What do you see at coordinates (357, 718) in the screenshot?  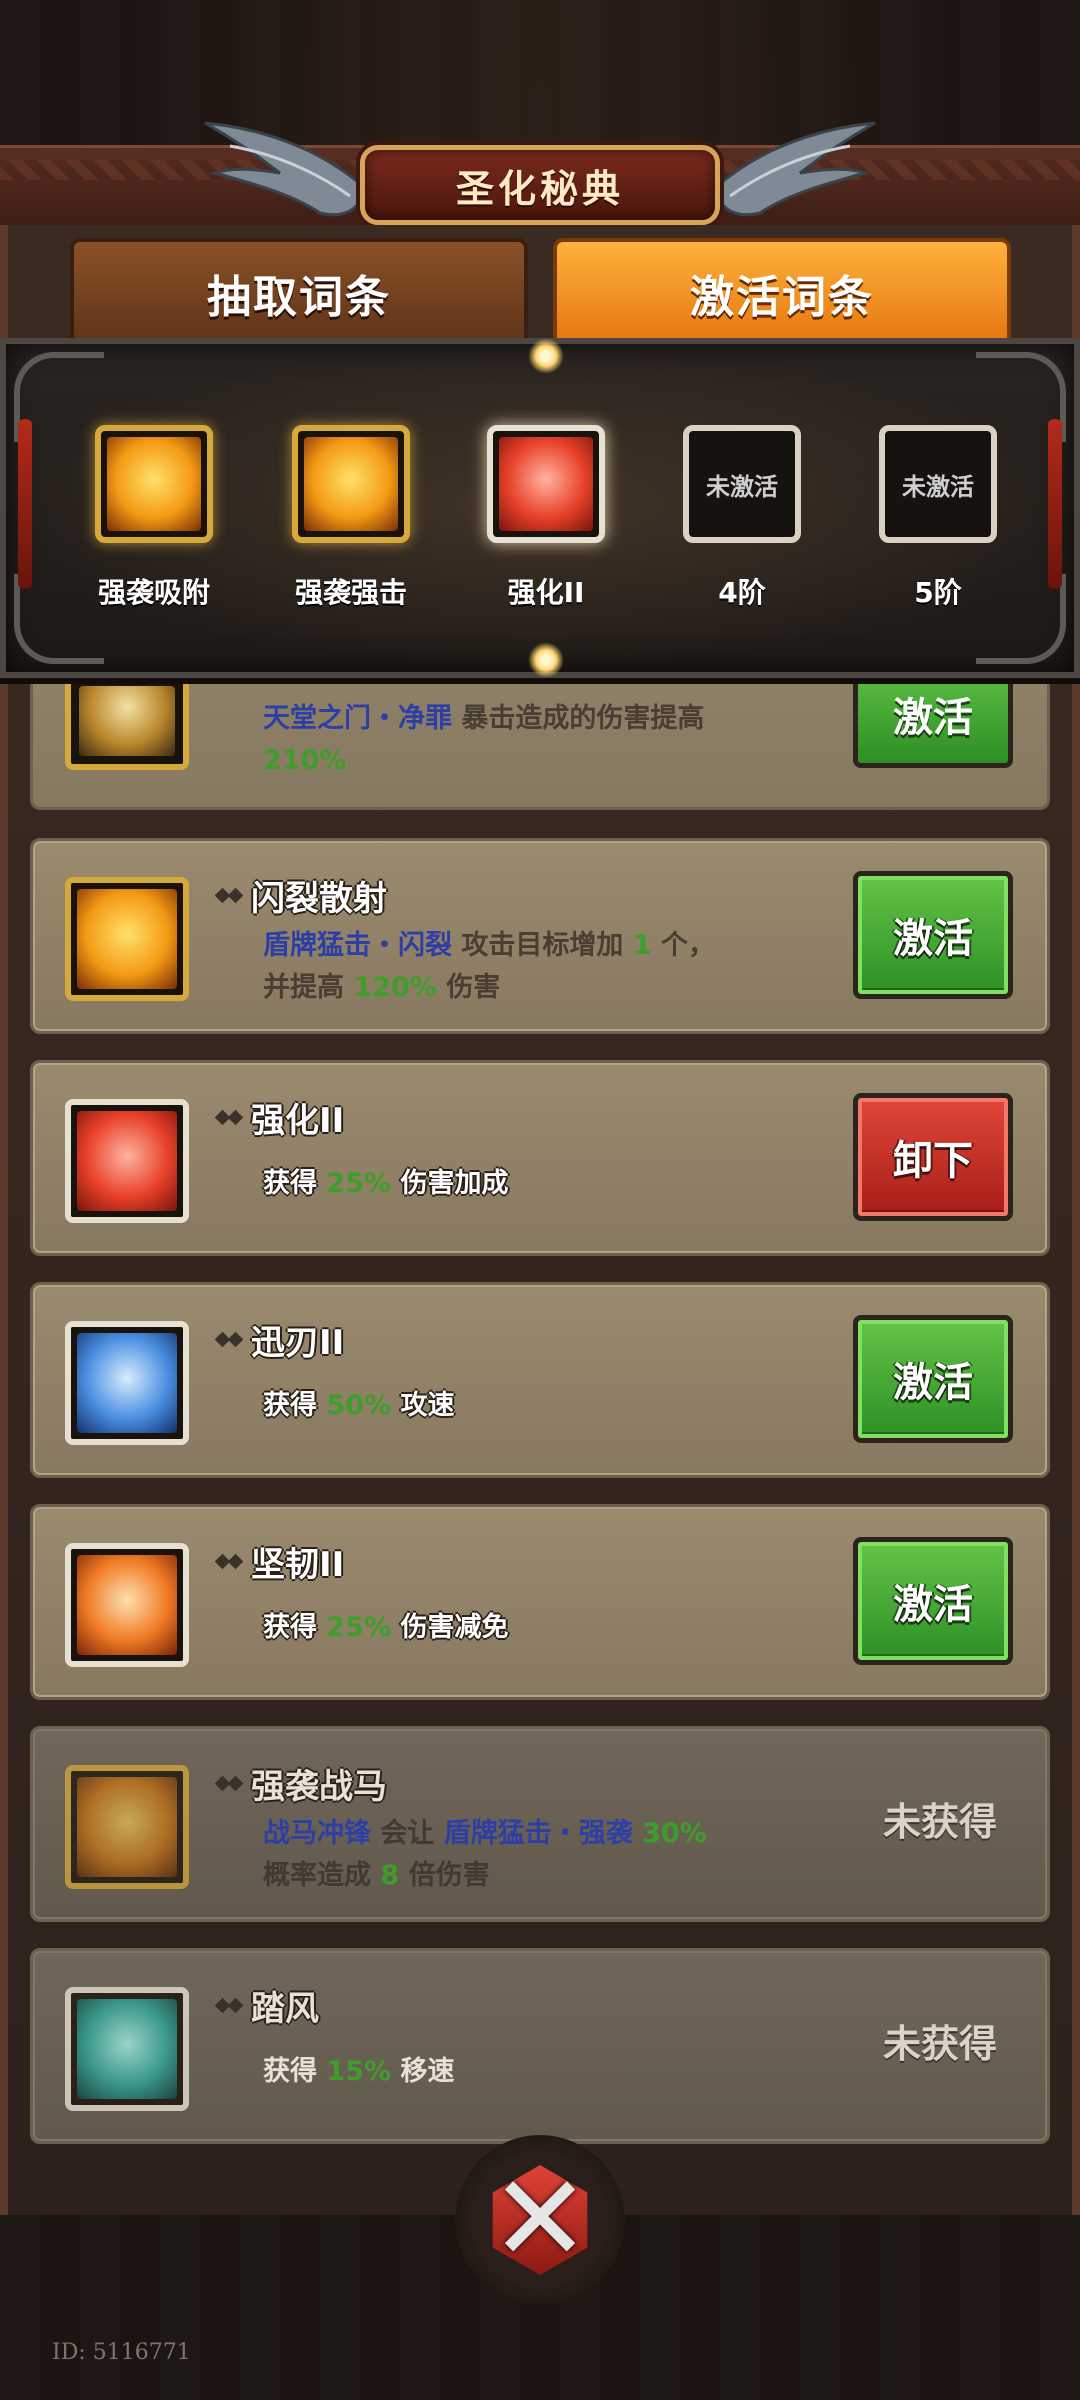 I see `skill-name: 天堂之门・净罪` at bounding box center [357, 718].